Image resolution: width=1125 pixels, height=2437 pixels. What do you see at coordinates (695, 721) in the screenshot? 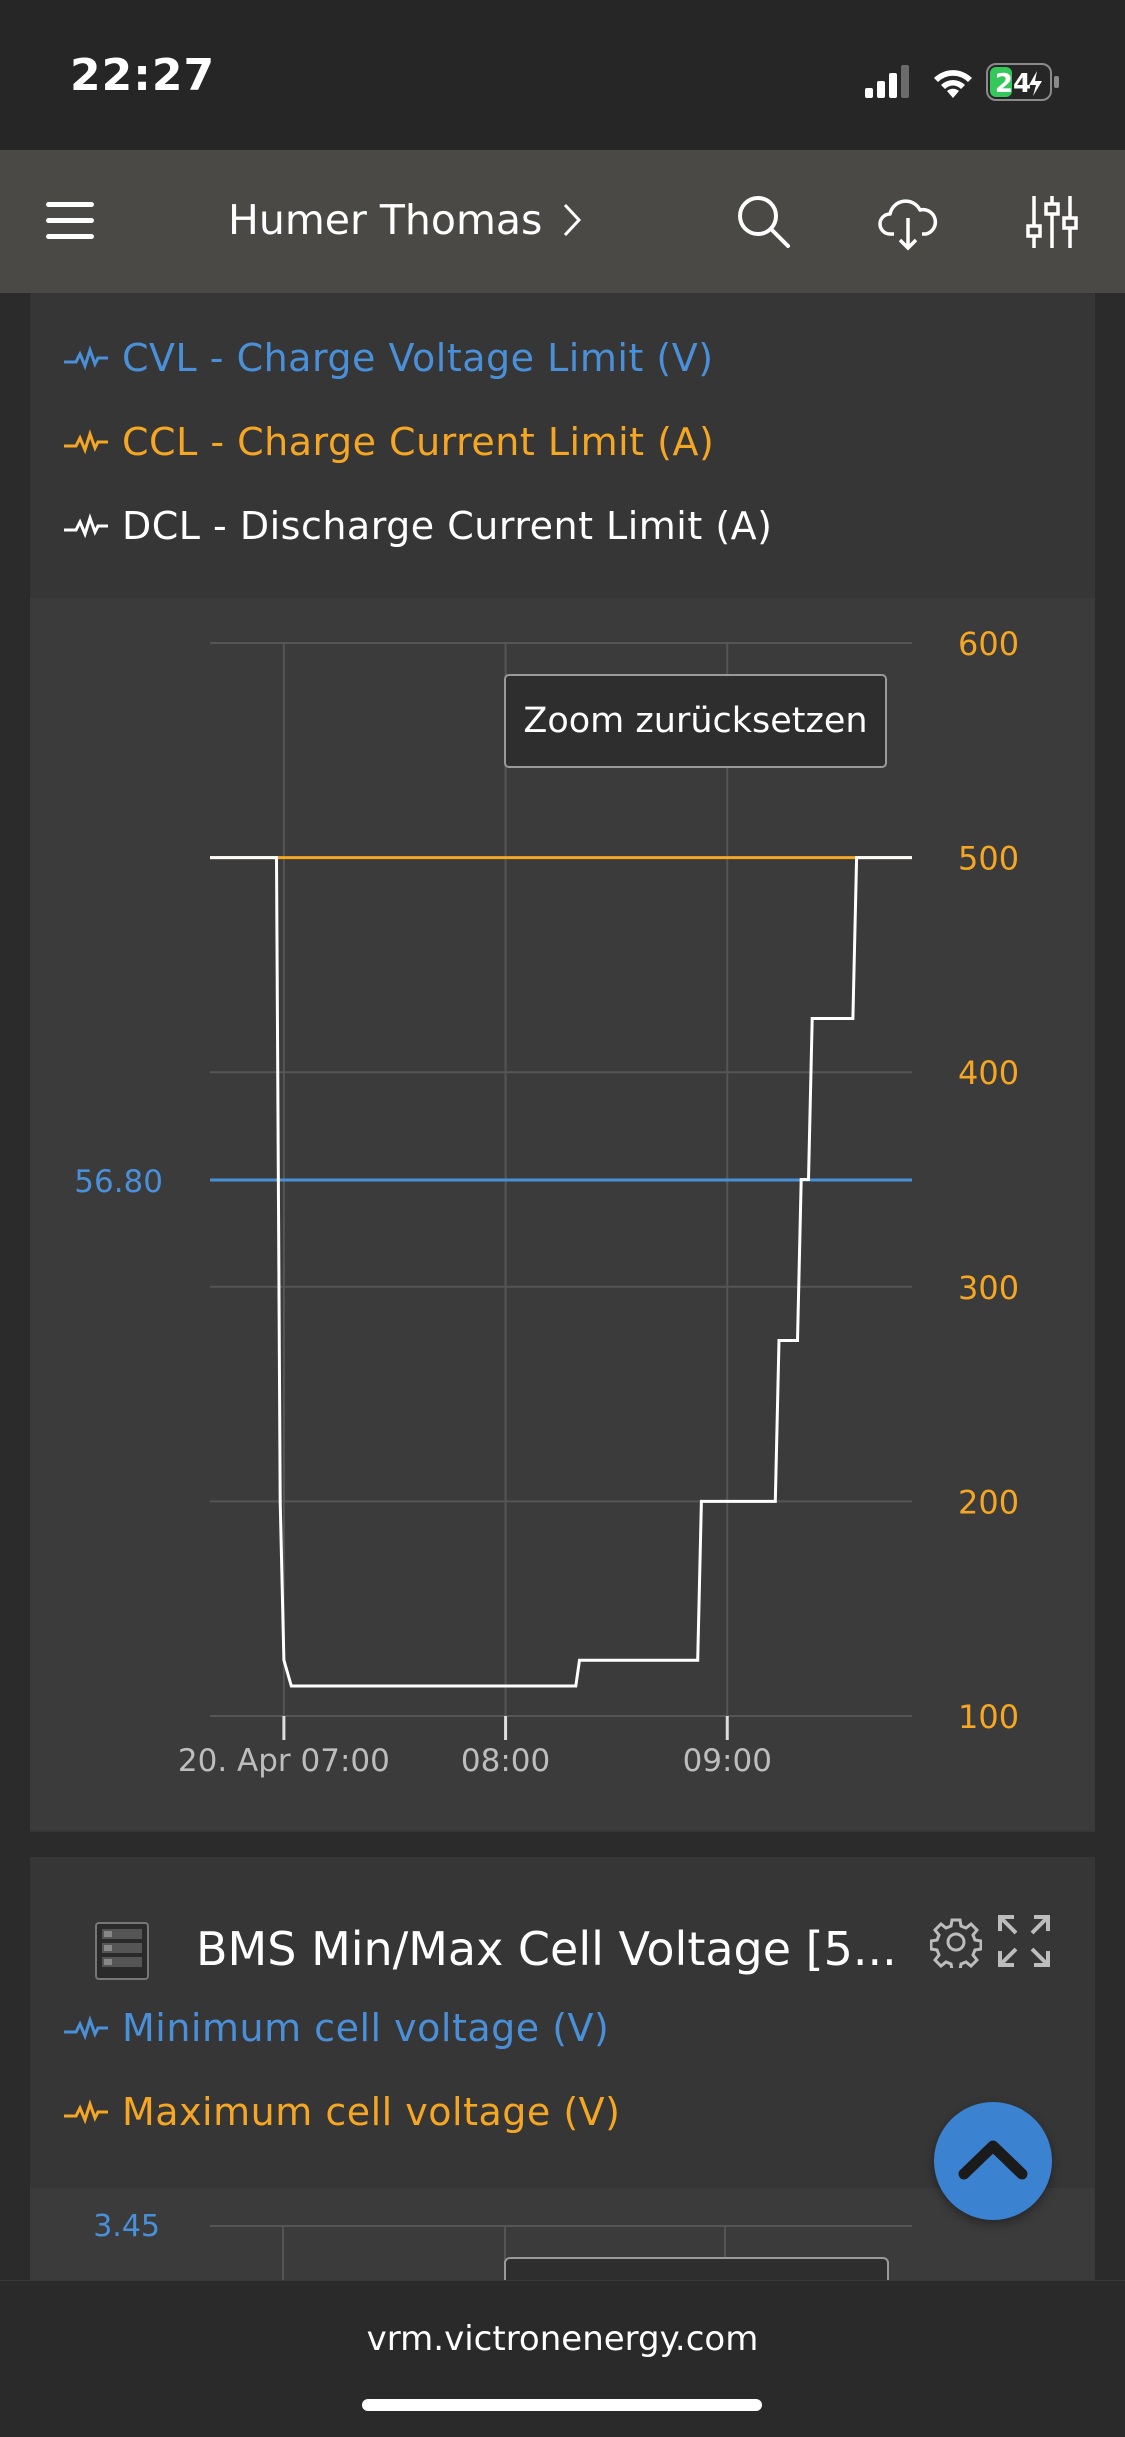
I see `zoom-reset-button: Zoom zurücksetzen` at bounding box center [695, 721].